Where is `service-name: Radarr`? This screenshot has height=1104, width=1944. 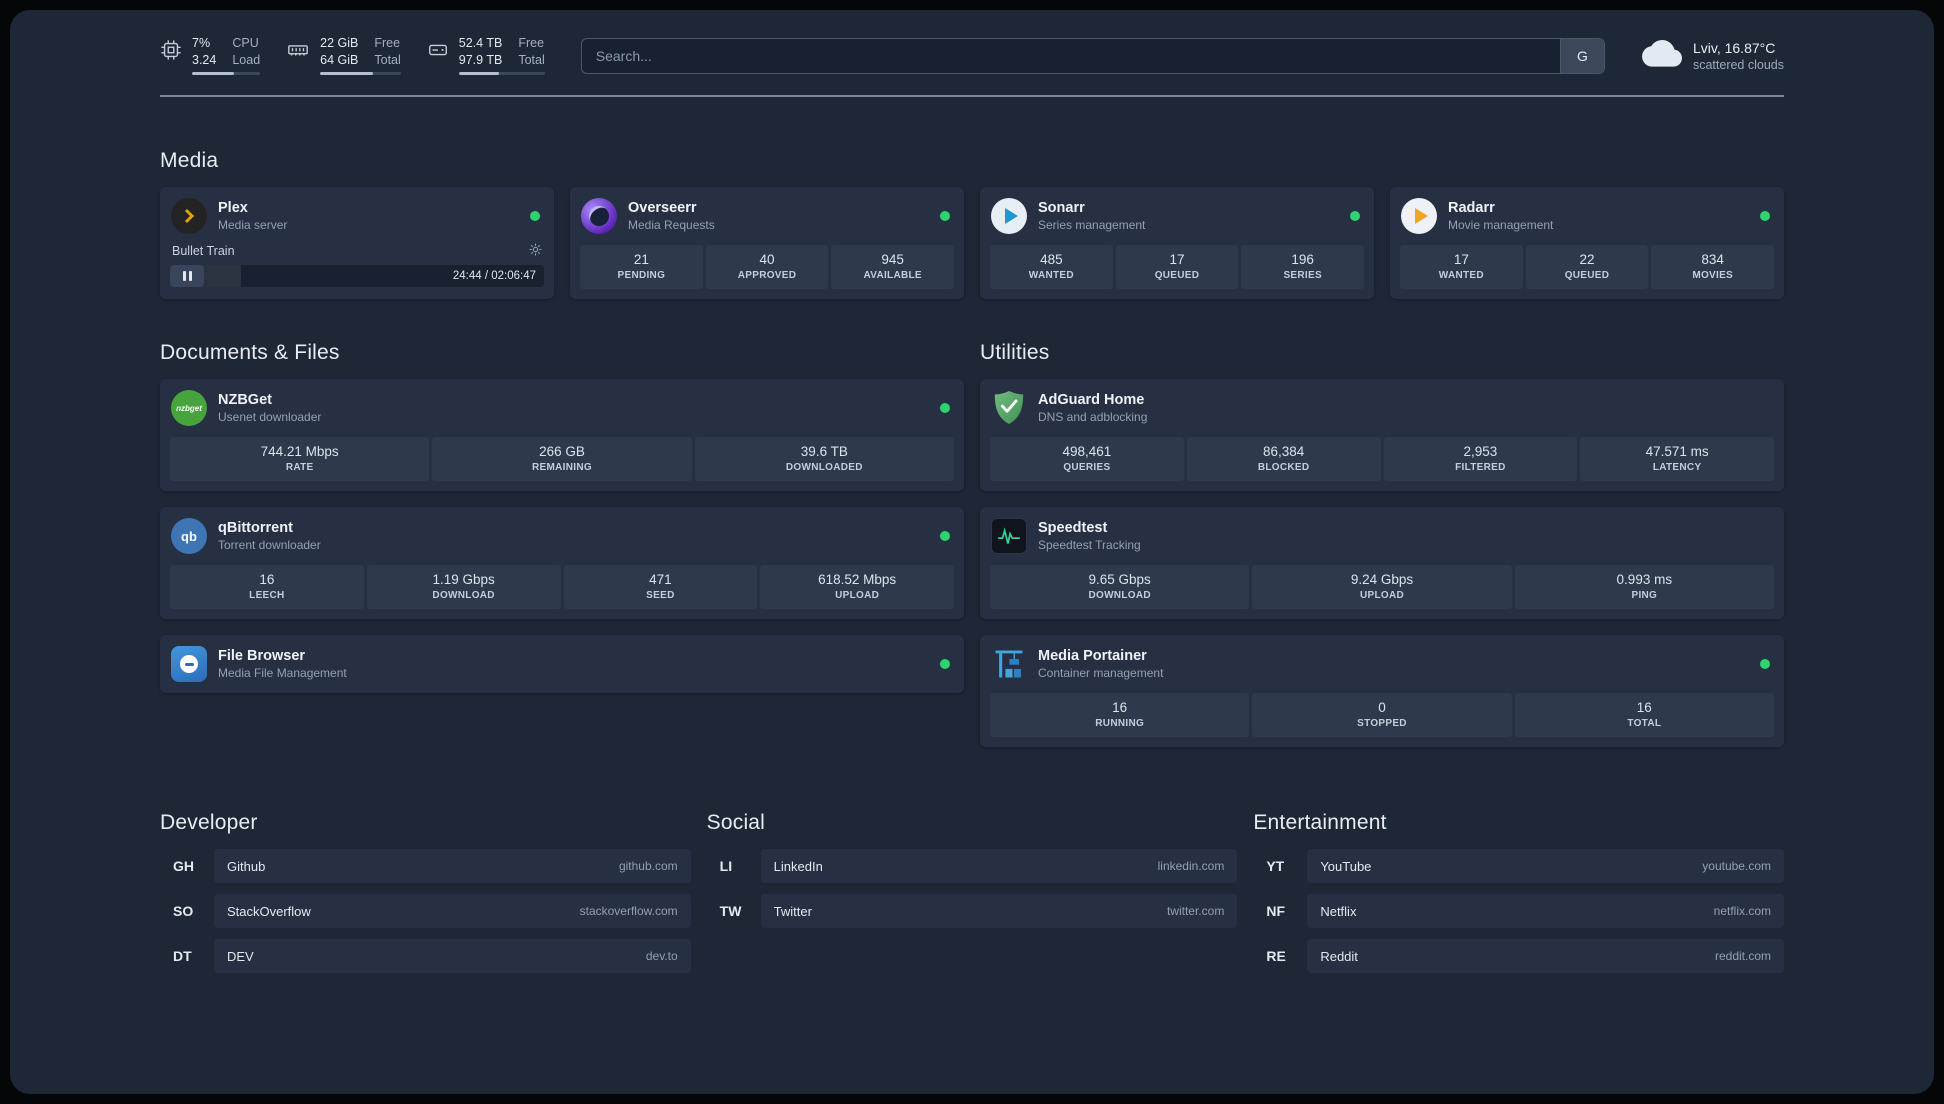
service-name: Radarr is located at coordinates (1471, 208).